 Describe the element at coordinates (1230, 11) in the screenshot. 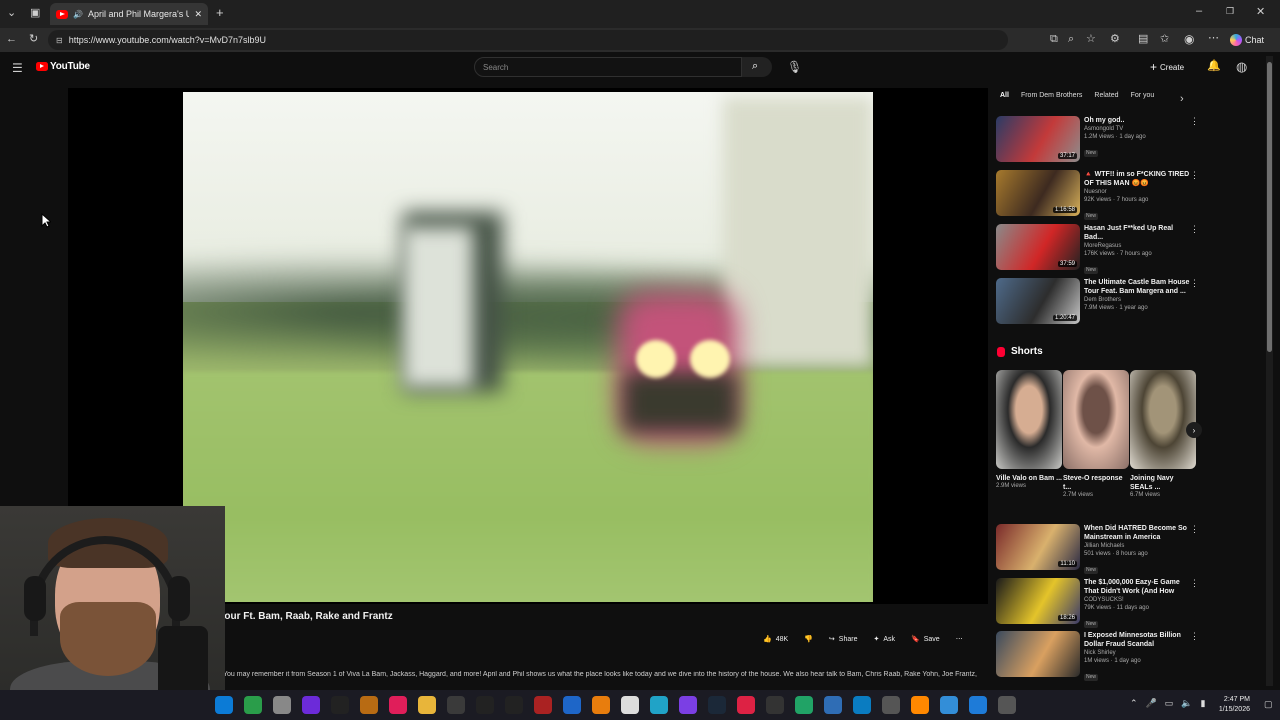

I see `maximize-icon: ❐` at that location.